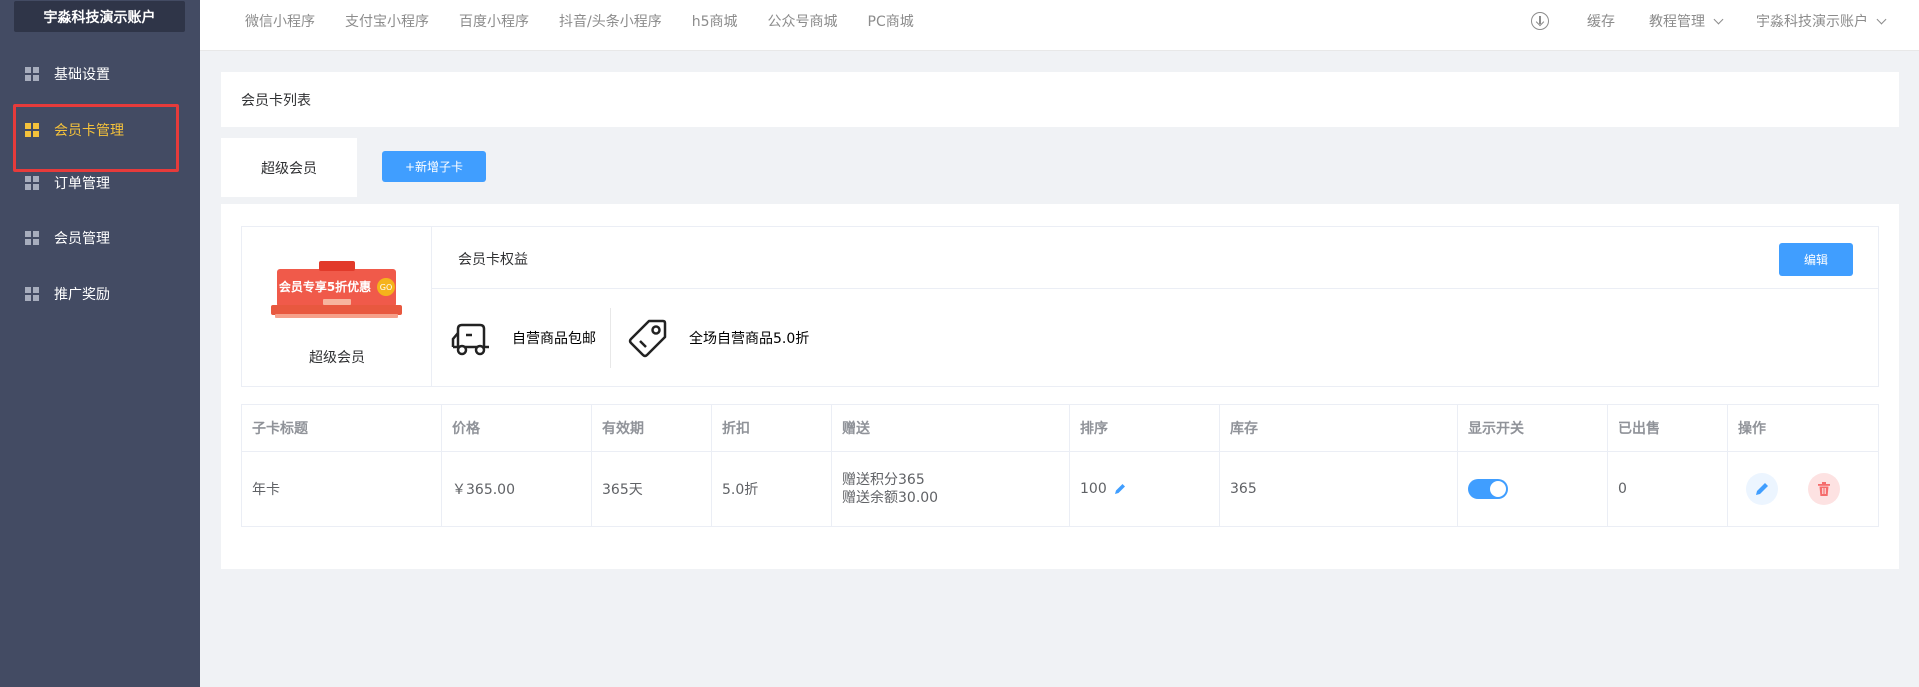  I want to click on tutorial-menu: 教程管理, so click(1686, 21).